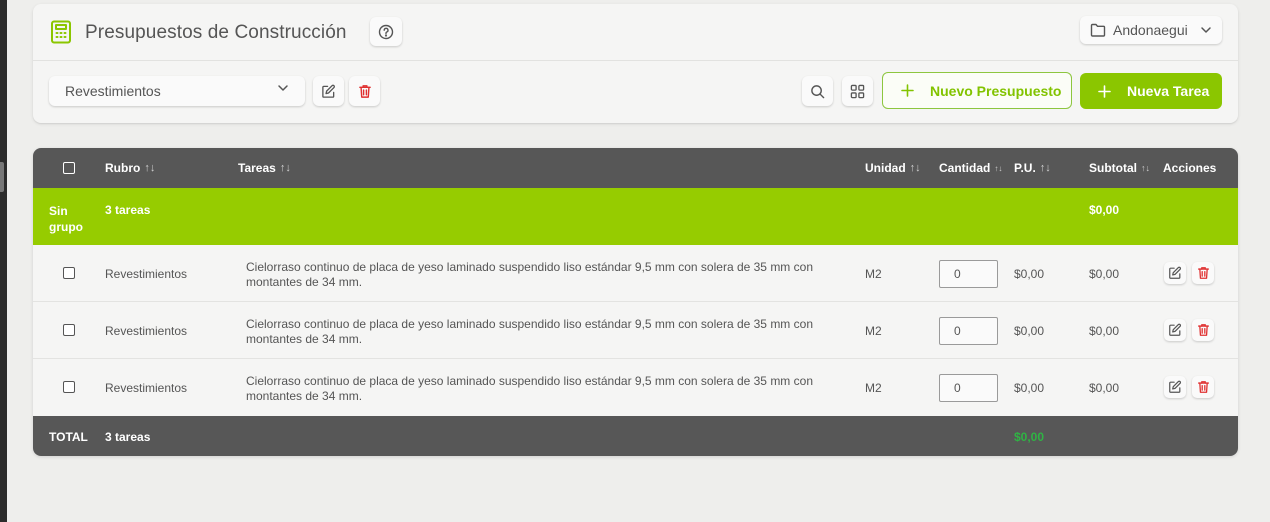  I want to click on table-footer: TOTAL 3 tareas $0,00, so click(635, 436).